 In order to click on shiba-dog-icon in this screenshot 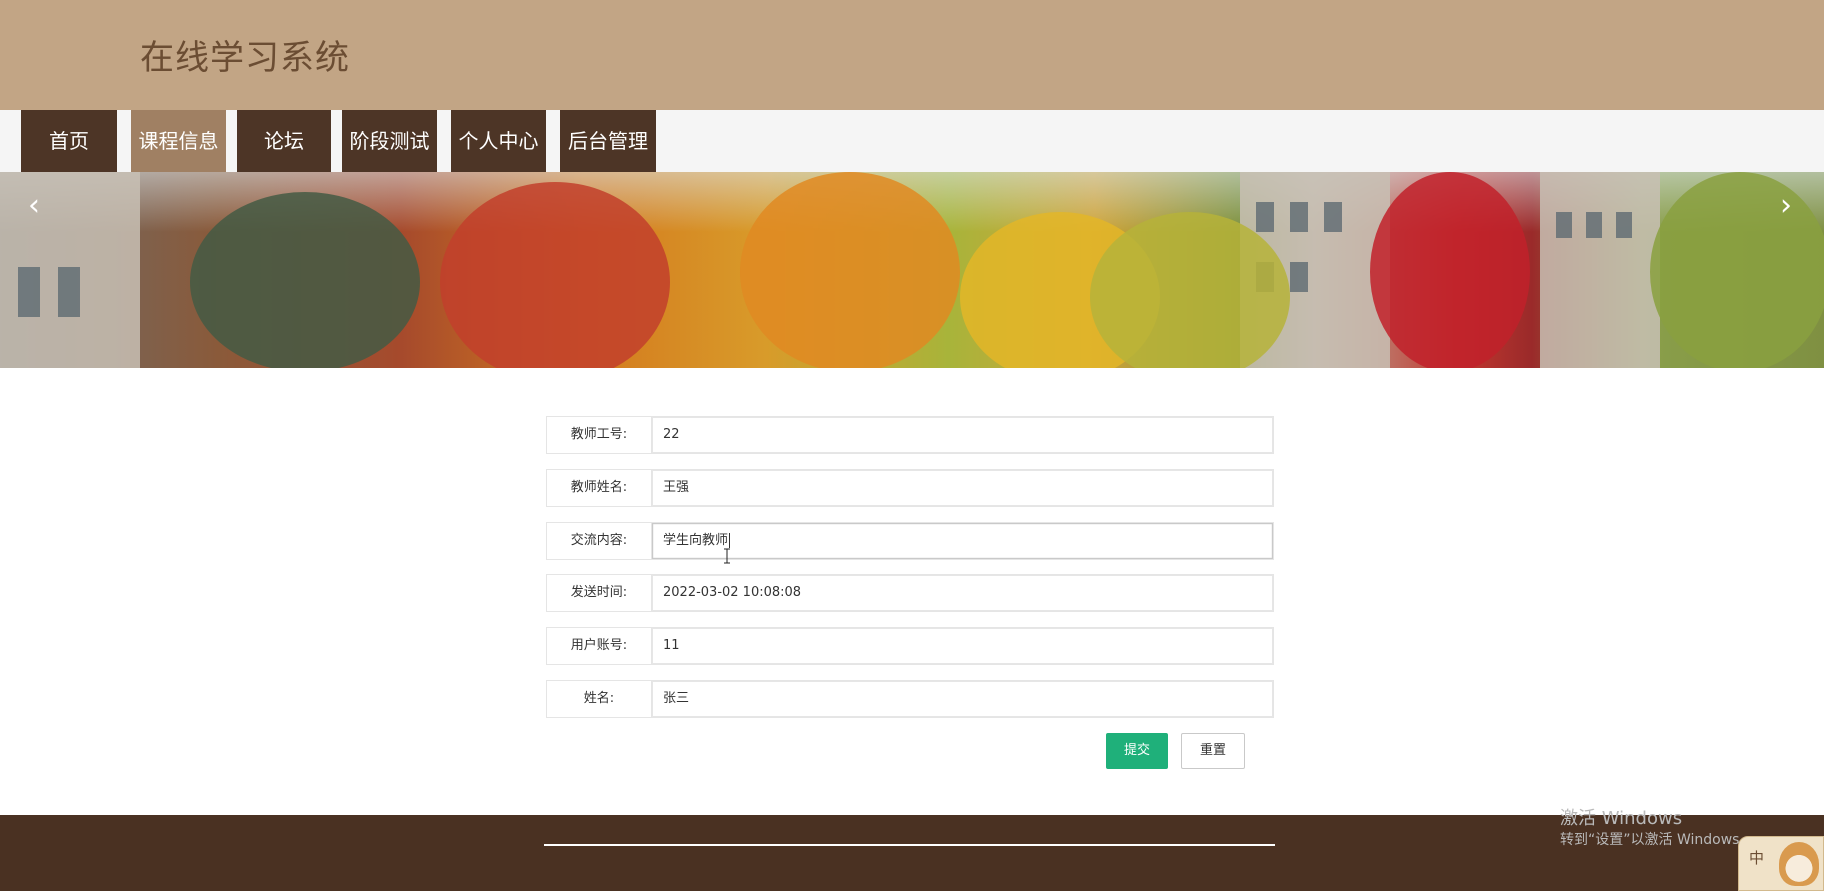, I will do `click(1799, 864)`.